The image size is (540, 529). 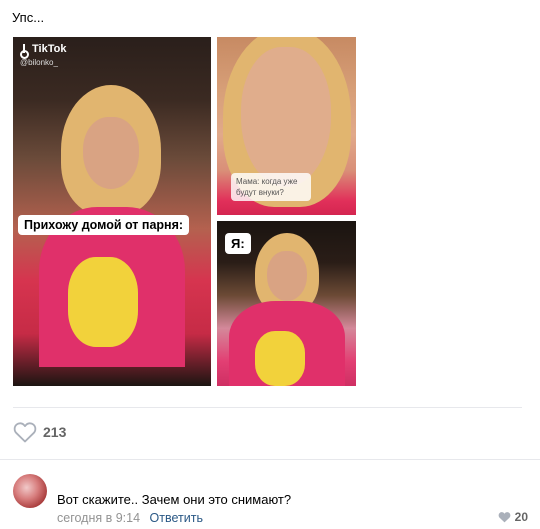 I want to click on photo-caption: Прихожу домой от парня:, so click(x=104, y=225).